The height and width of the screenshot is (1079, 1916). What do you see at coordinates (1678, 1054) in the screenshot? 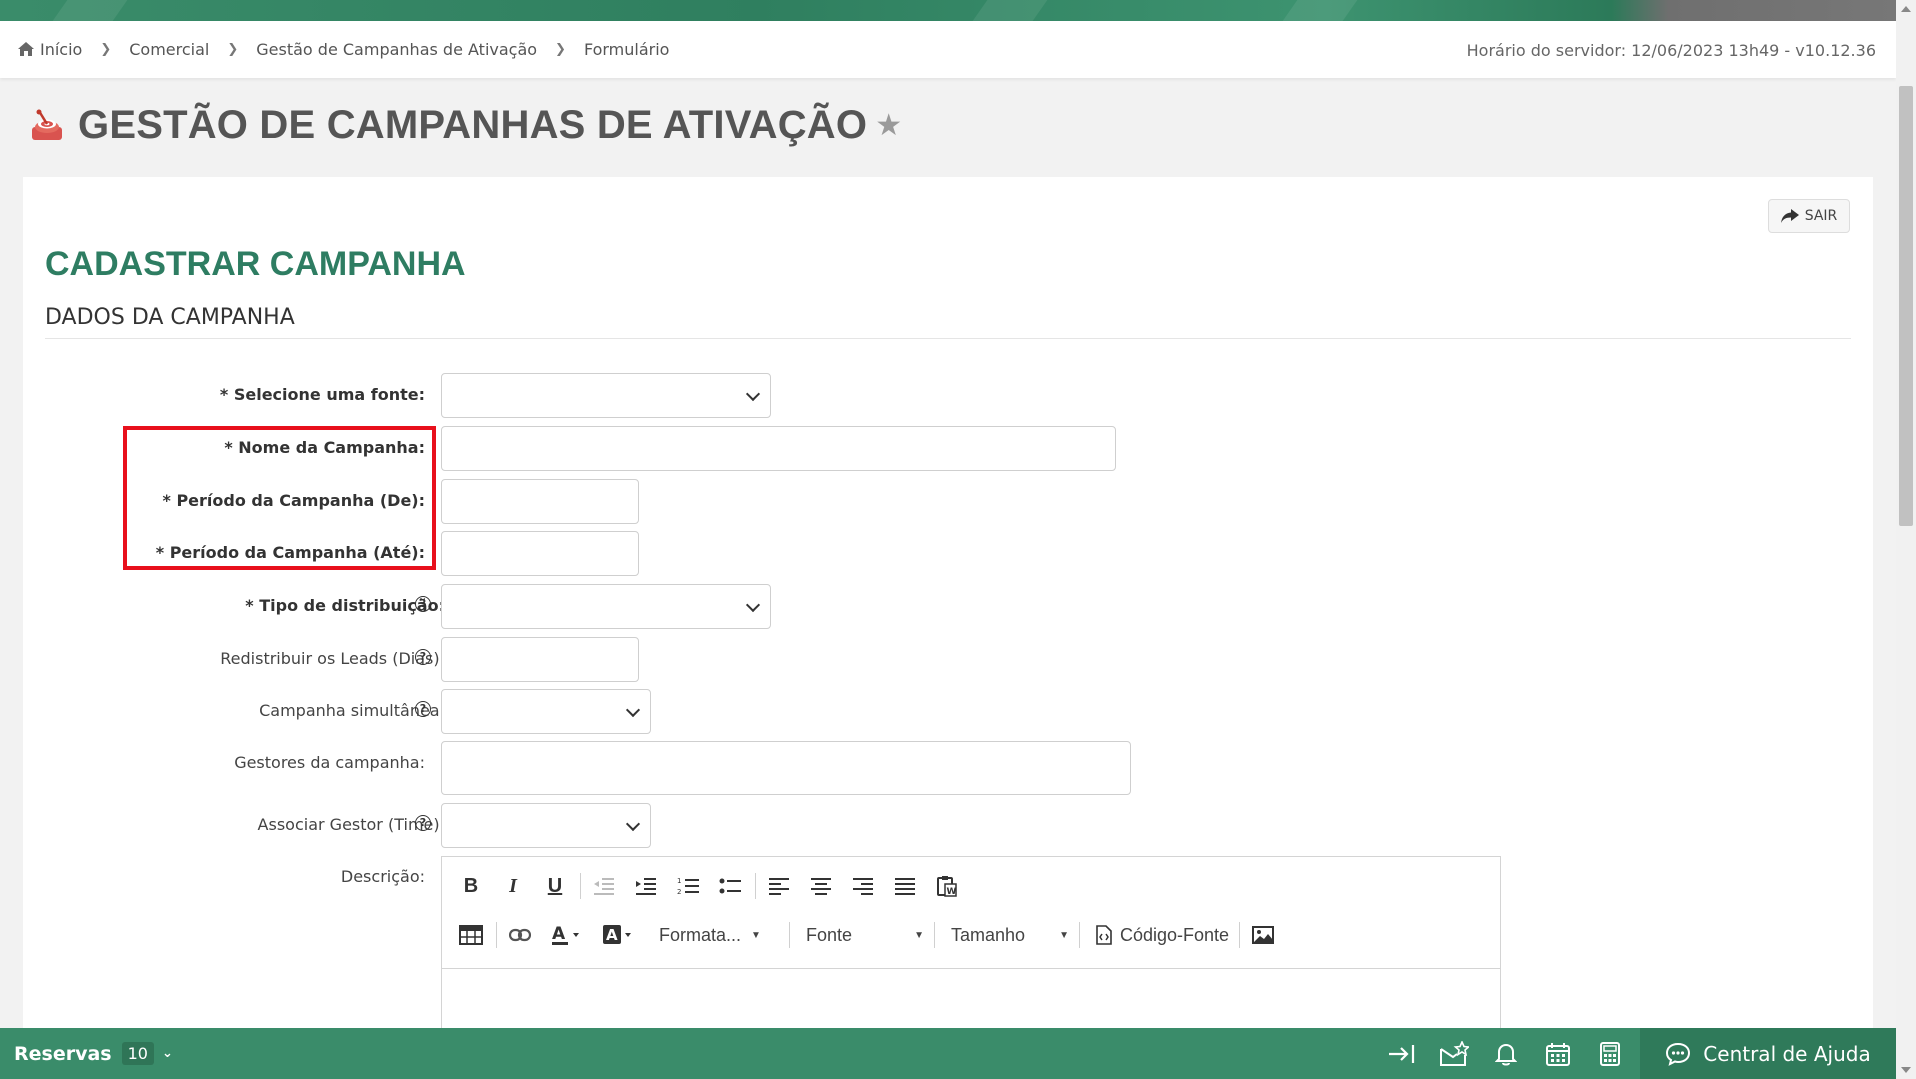
I see `chat-bubble-icon` at bounding box center [1678, 1054].